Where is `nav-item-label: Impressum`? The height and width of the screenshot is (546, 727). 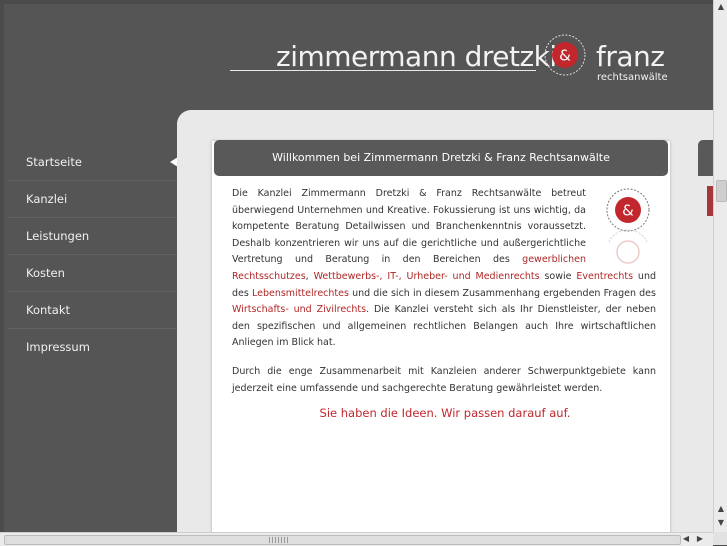
nav-item-label: Impressum is located at coordinates (58, 347).